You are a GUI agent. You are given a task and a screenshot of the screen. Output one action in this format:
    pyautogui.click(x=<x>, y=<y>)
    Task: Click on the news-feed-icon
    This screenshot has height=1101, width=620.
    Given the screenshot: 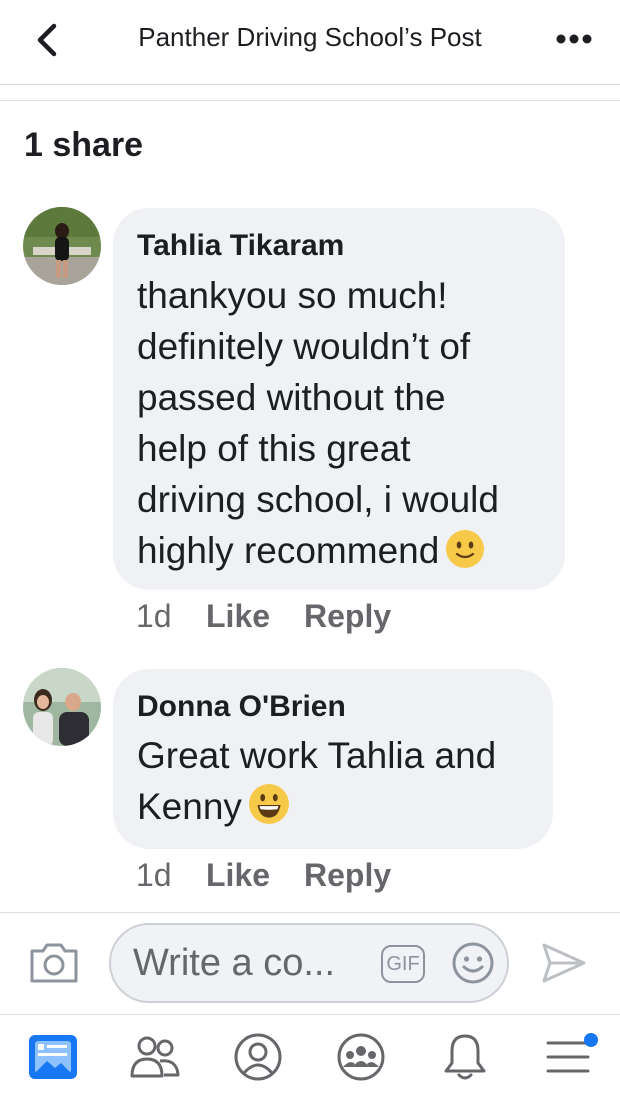 What is the action you would take?
    pyautogui.click(x=53, y=1057)
    